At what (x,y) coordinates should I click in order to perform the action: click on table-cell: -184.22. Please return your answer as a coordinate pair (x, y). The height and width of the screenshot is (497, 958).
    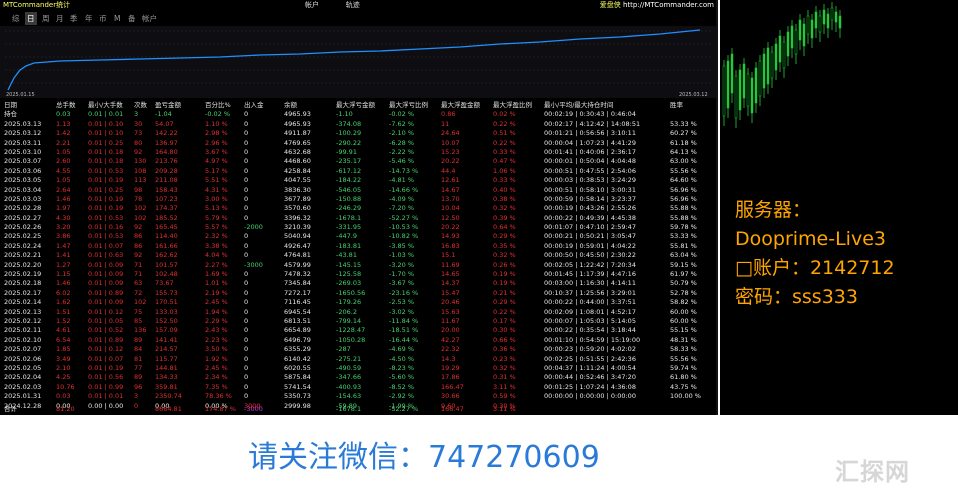
    Looking at the image, I should click on (349, 180).